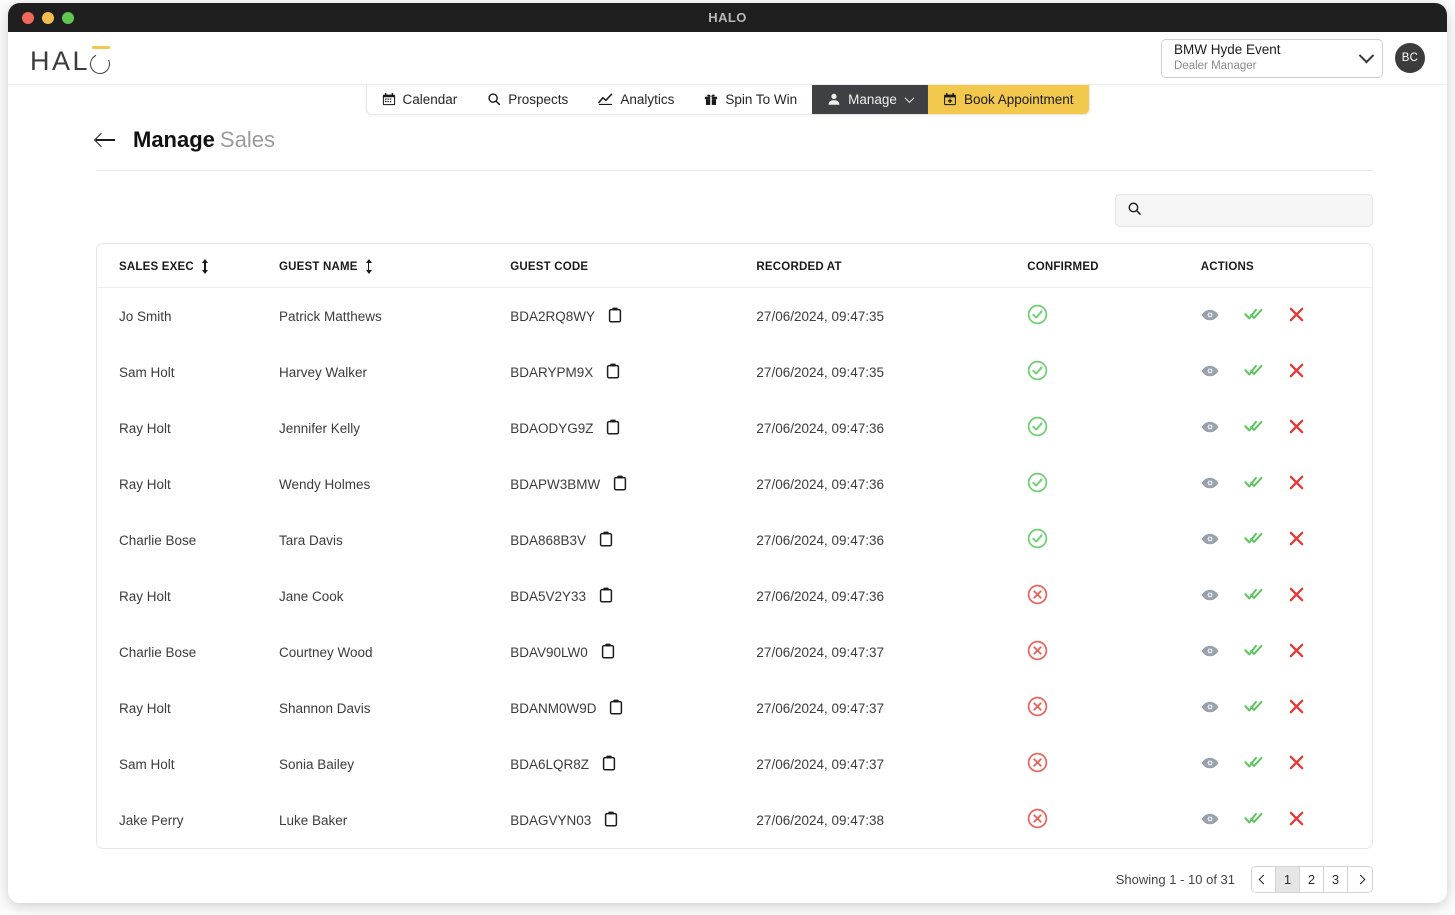 The image size is (1455, 915). I want to click on cell-guest-name: Luke Baker, so click(313, 820).